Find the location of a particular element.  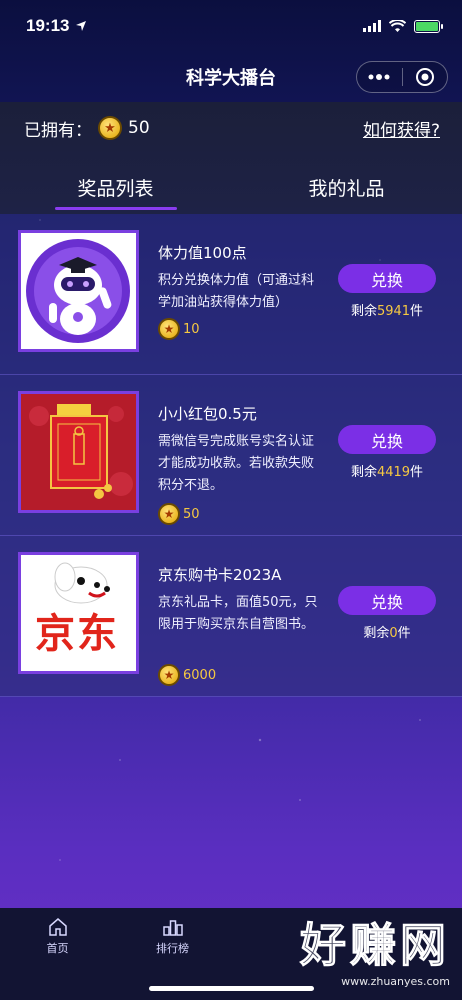

page-title: 科学大播台 is located at coordinates (231, 78).